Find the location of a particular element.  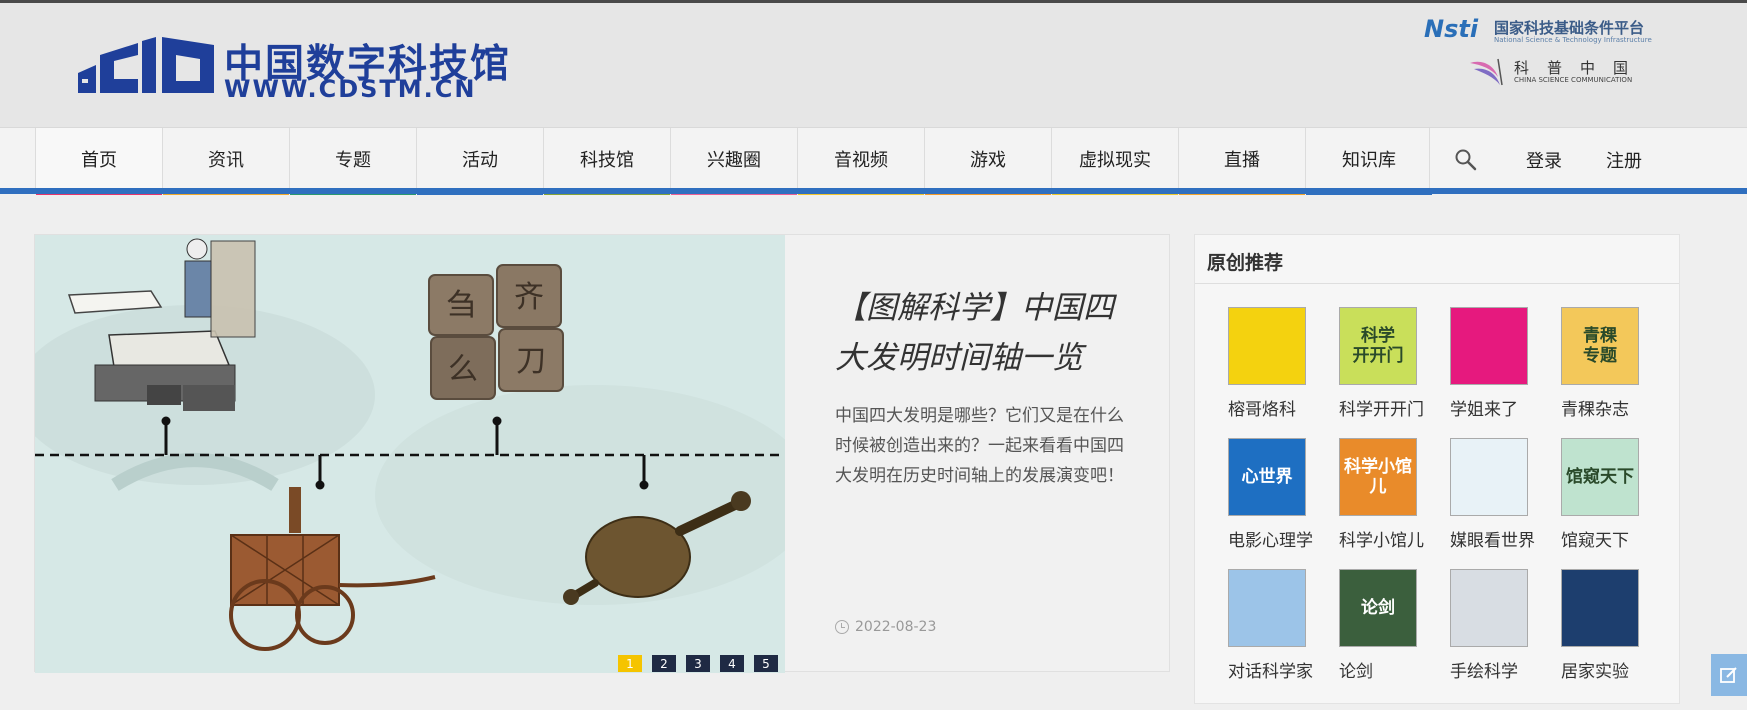

nav-item-9: 虚拟现实 is located at coordinates (1114, 161).